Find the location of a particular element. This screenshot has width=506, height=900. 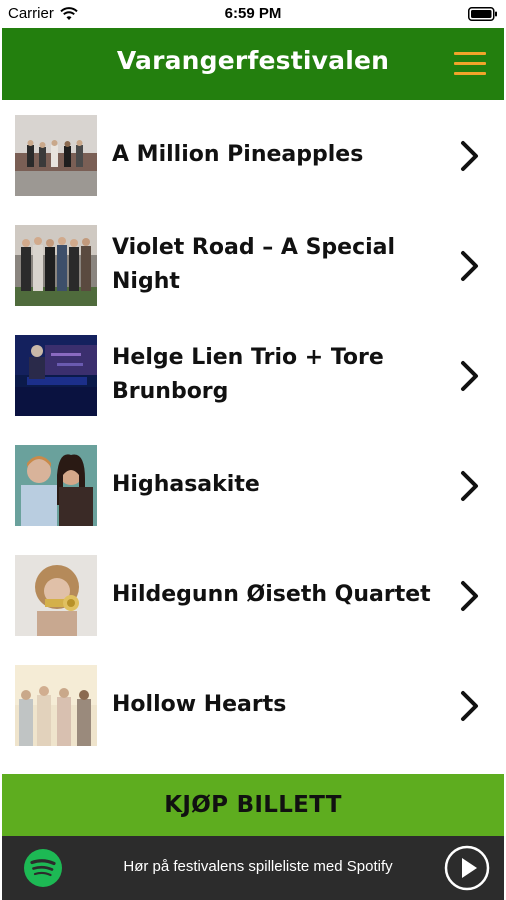

status-time: 6:59 PM is located at coordinates (253, 13).